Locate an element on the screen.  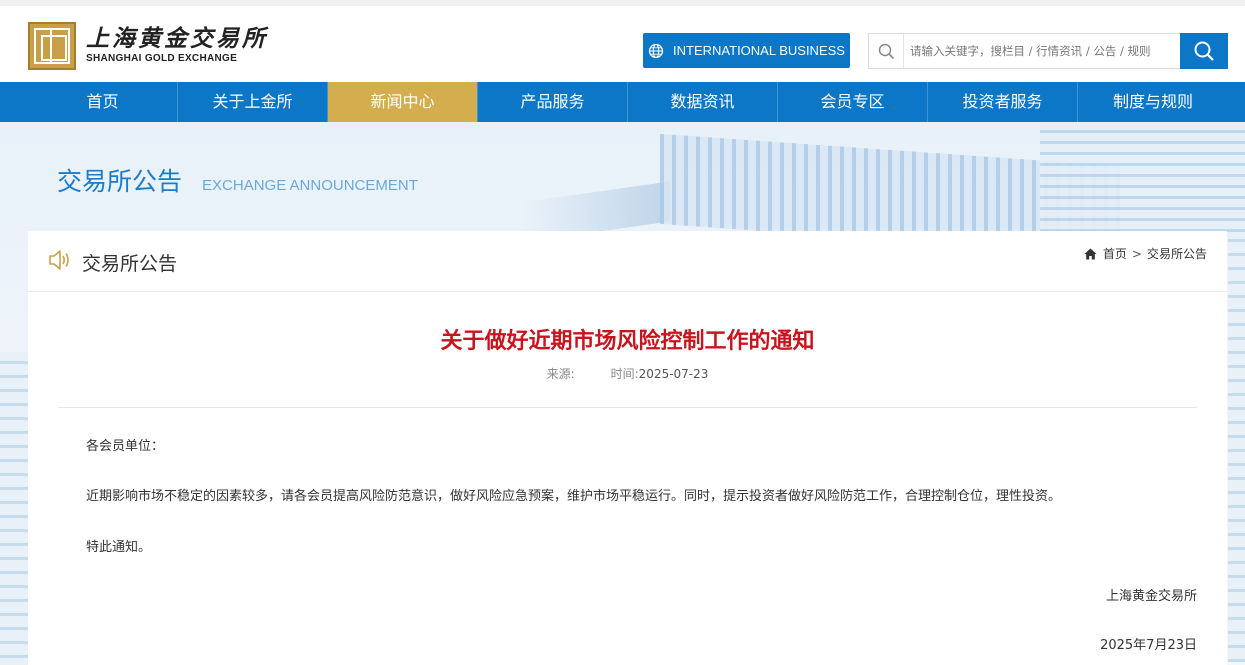
site-logo: 上海黄金交易所 SHANGHAI GOLD EXCHANGE is located at coordinates (148, 46).